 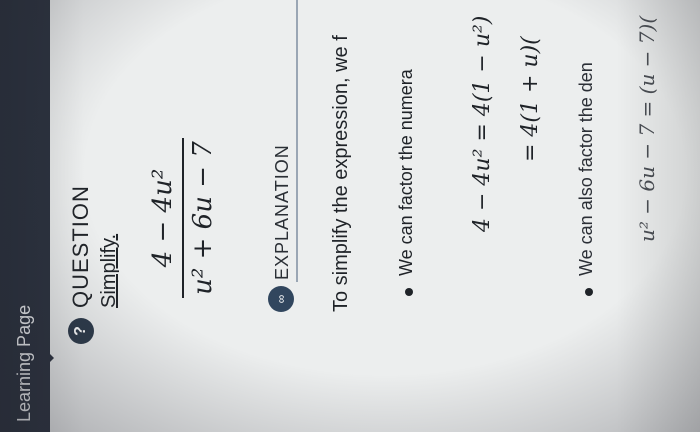 What do you see at coordinates (406, 172) in the screenshot?
I see `explanation-bullet-numerator: We can factor the numera` at bounding box center [406, 172].